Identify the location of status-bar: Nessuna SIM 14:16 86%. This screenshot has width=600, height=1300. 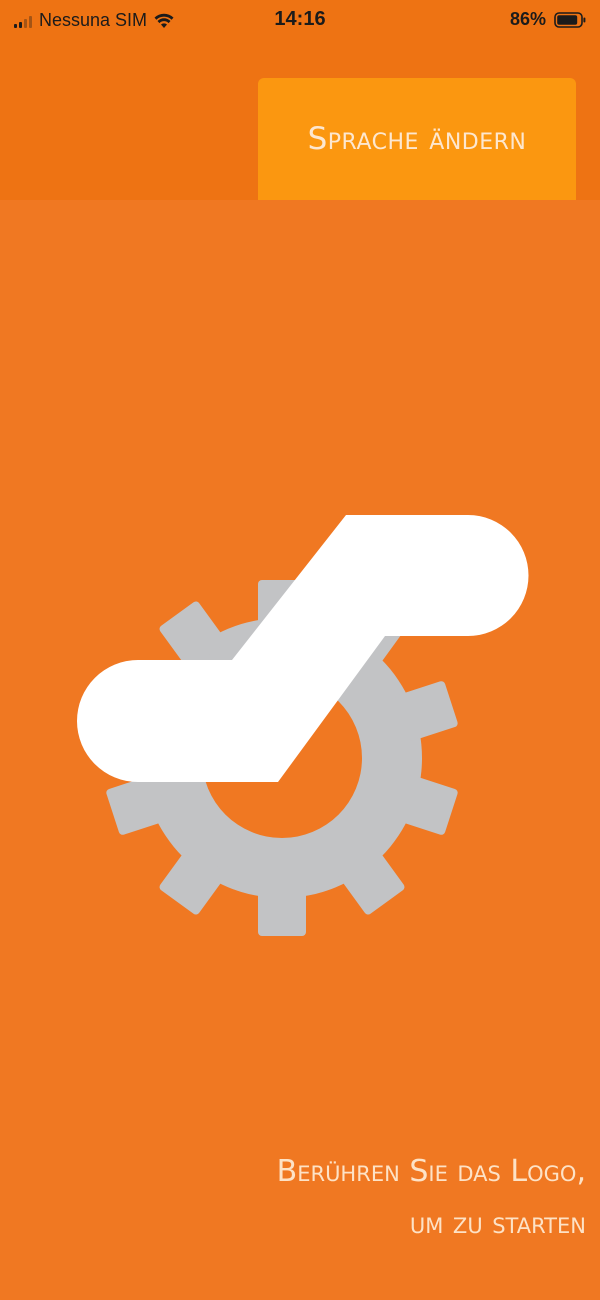
(300, 22).